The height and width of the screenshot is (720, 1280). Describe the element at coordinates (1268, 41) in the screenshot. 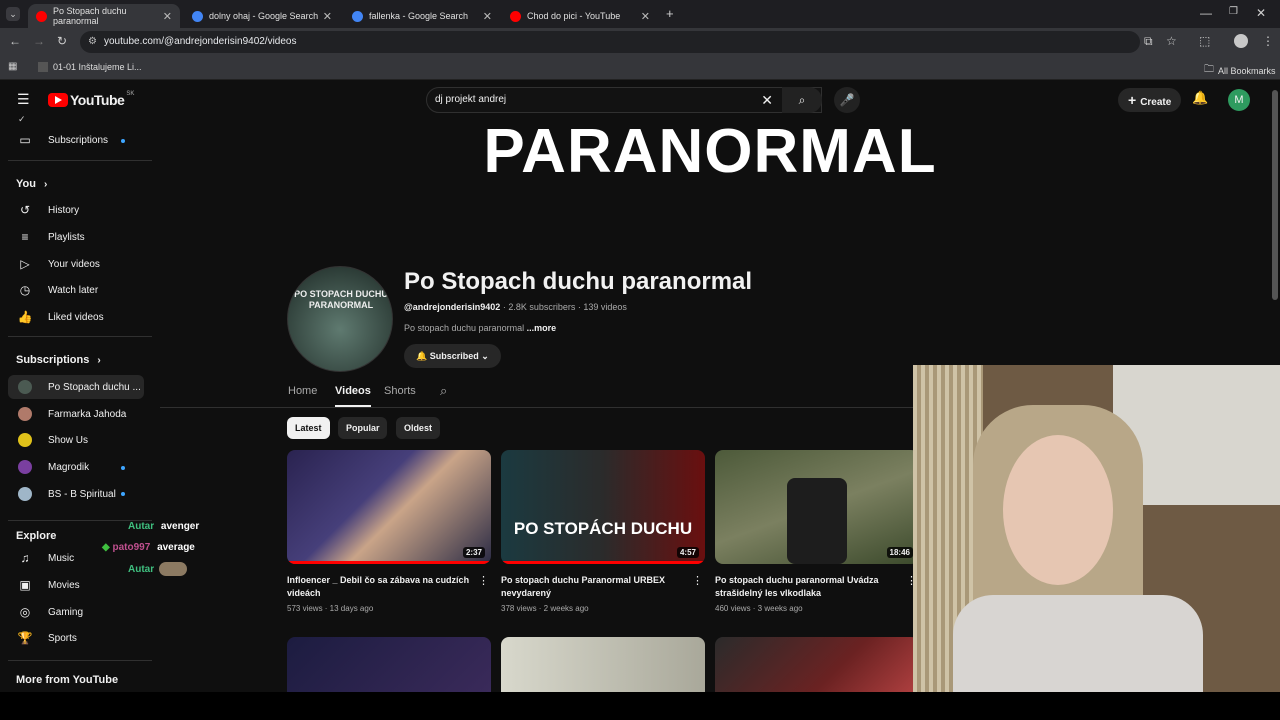

I see `browser-menu-icon: ⋮` at that location.